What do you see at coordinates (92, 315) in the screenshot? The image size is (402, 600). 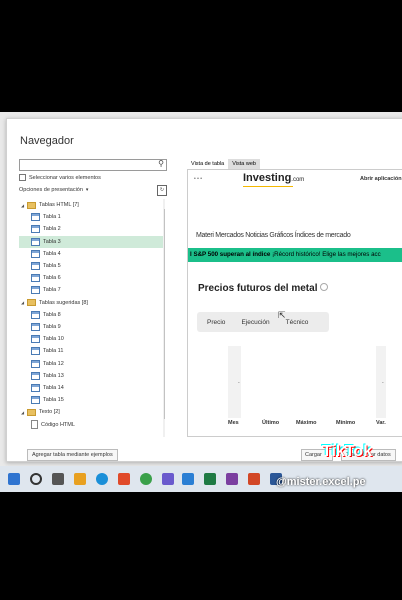 I see `tree-item: Tabla 8` at bounding box center [92, 315].